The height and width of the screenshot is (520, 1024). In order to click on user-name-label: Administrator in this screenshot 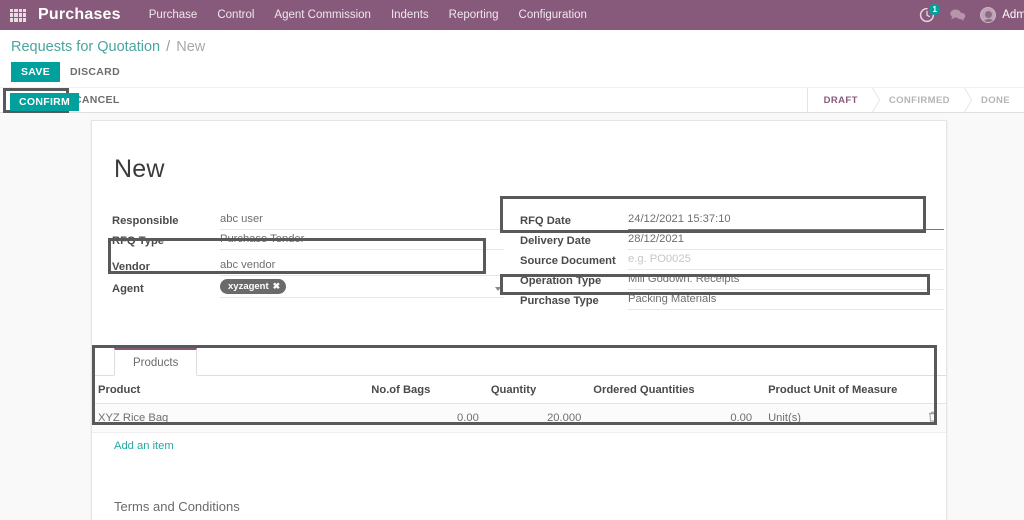, I will do `click(1013, 15)`.